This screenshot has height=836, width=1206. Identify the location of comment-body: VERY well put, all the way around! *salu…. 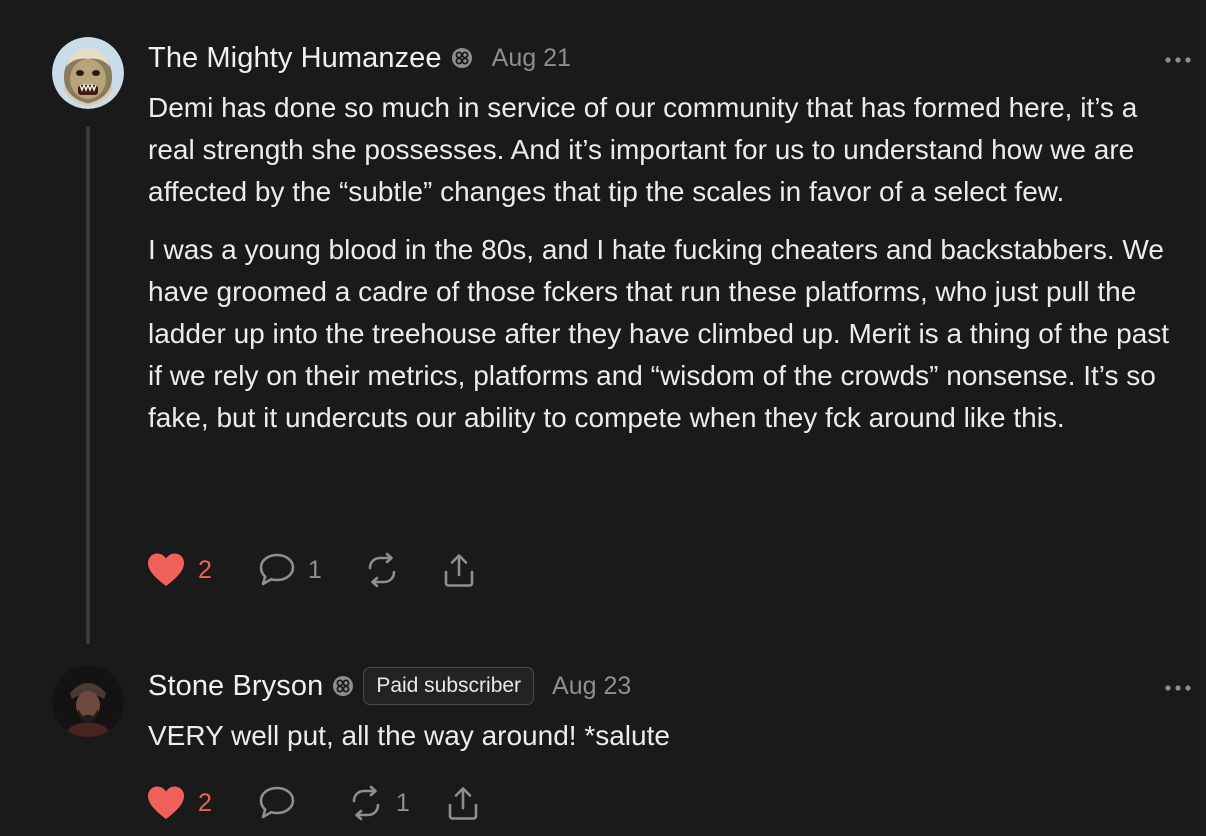
(668, 736).